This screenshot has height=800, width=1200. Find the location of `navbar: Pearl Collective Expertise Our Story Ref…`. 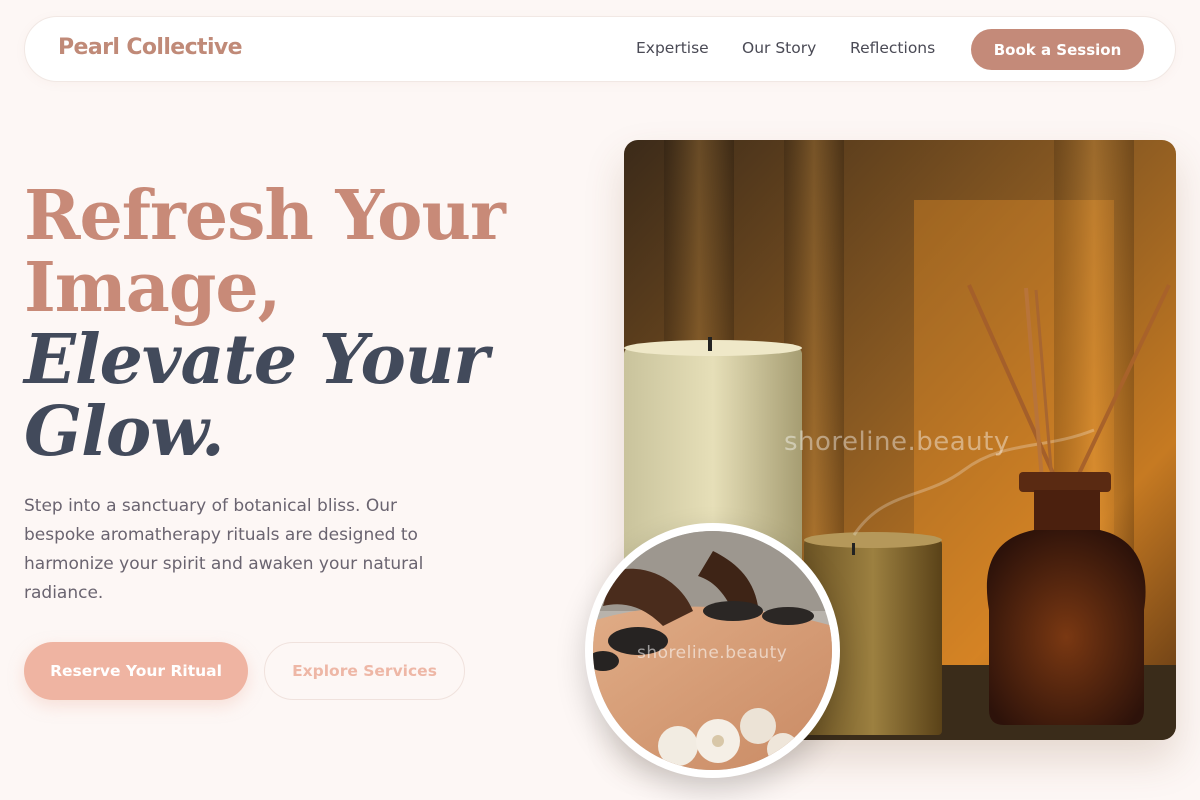

navbar: Pearl Collective Expertise Our Story Ref… is located at coordinates (600, 49).